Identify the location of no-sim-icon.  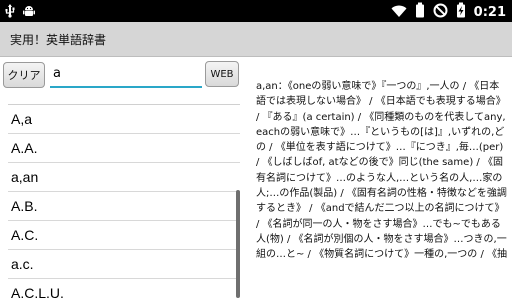
(440, 12).